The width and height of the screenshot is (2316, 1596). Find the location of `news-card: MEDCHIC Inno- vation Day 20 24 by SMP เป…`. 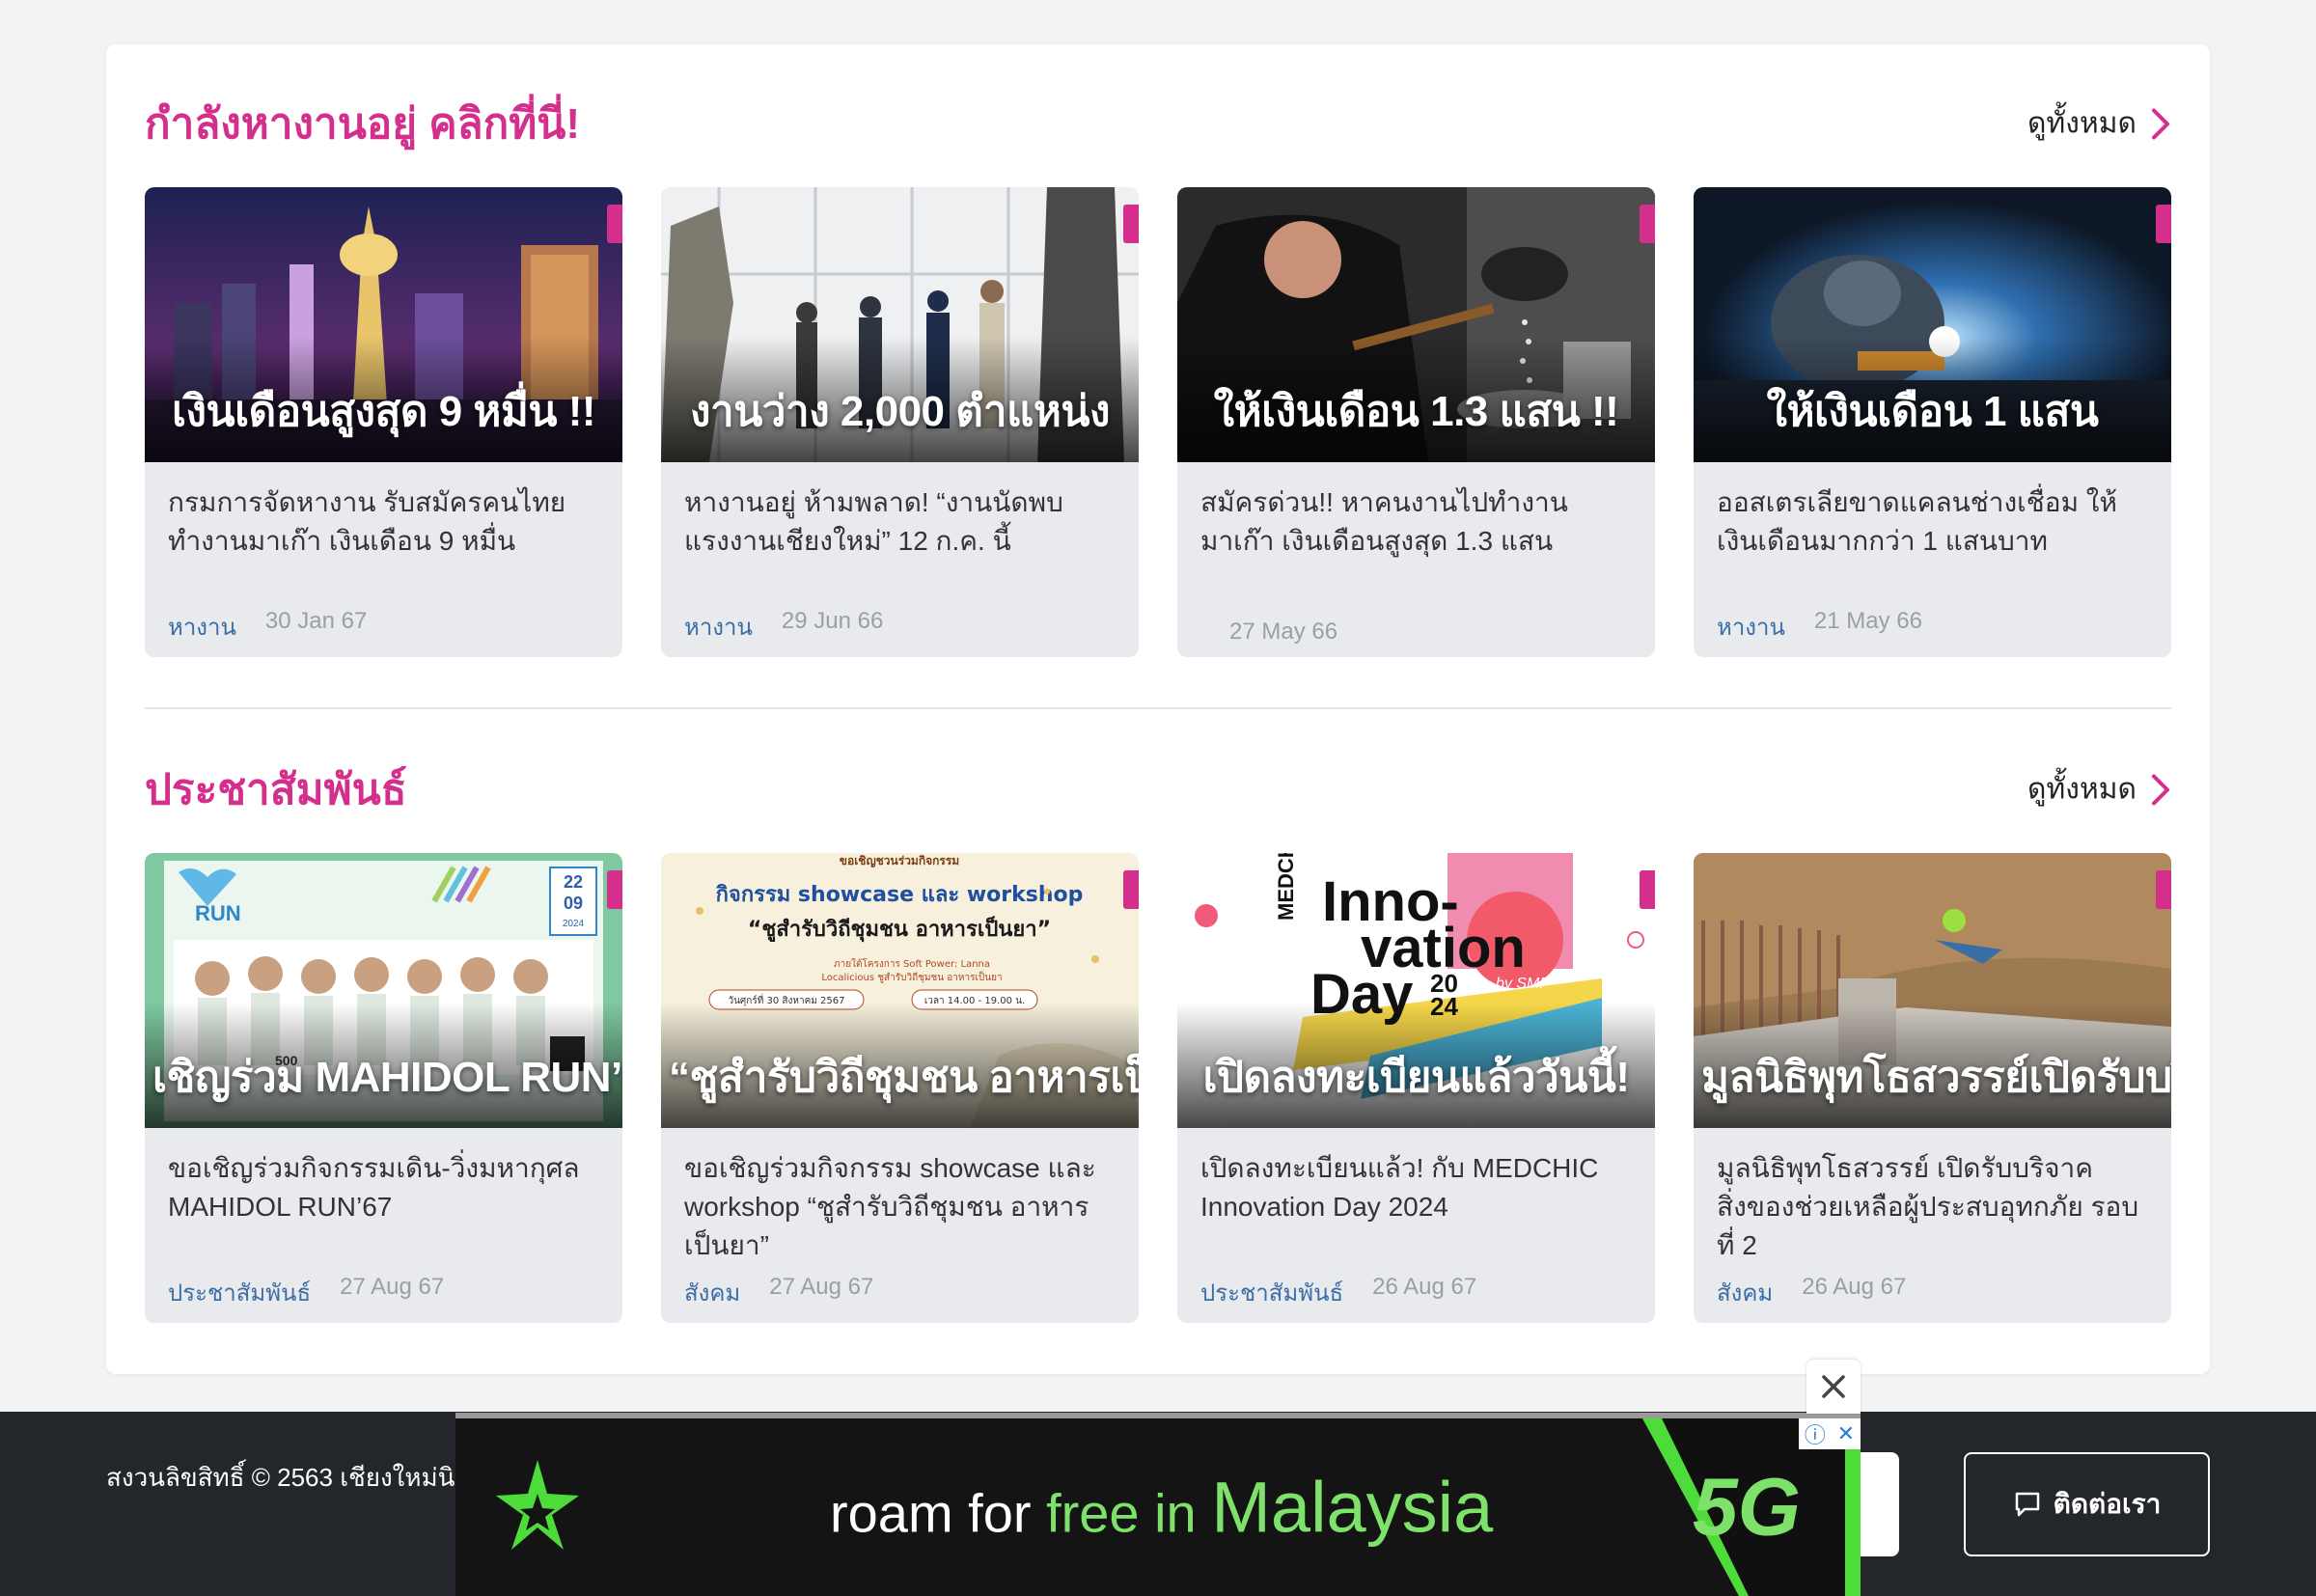

news-card: MEDCHIC Inno- vation Day 20 24 by SMP เป… is located at coordinates (1416, 1088).